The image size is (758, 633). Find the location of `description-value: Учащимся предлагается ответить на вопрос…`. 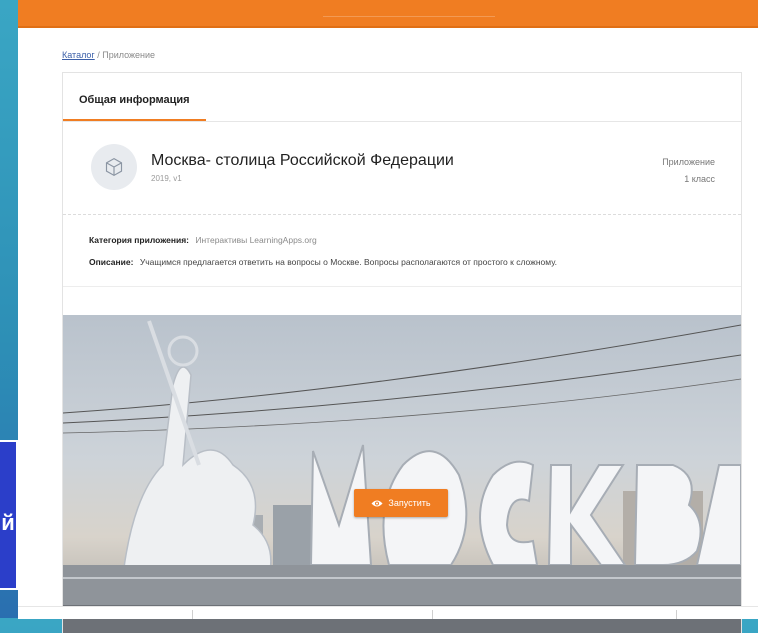

description-value: Учащимся предлагается ответить на вопрос… is located at coordinates (348, 262).